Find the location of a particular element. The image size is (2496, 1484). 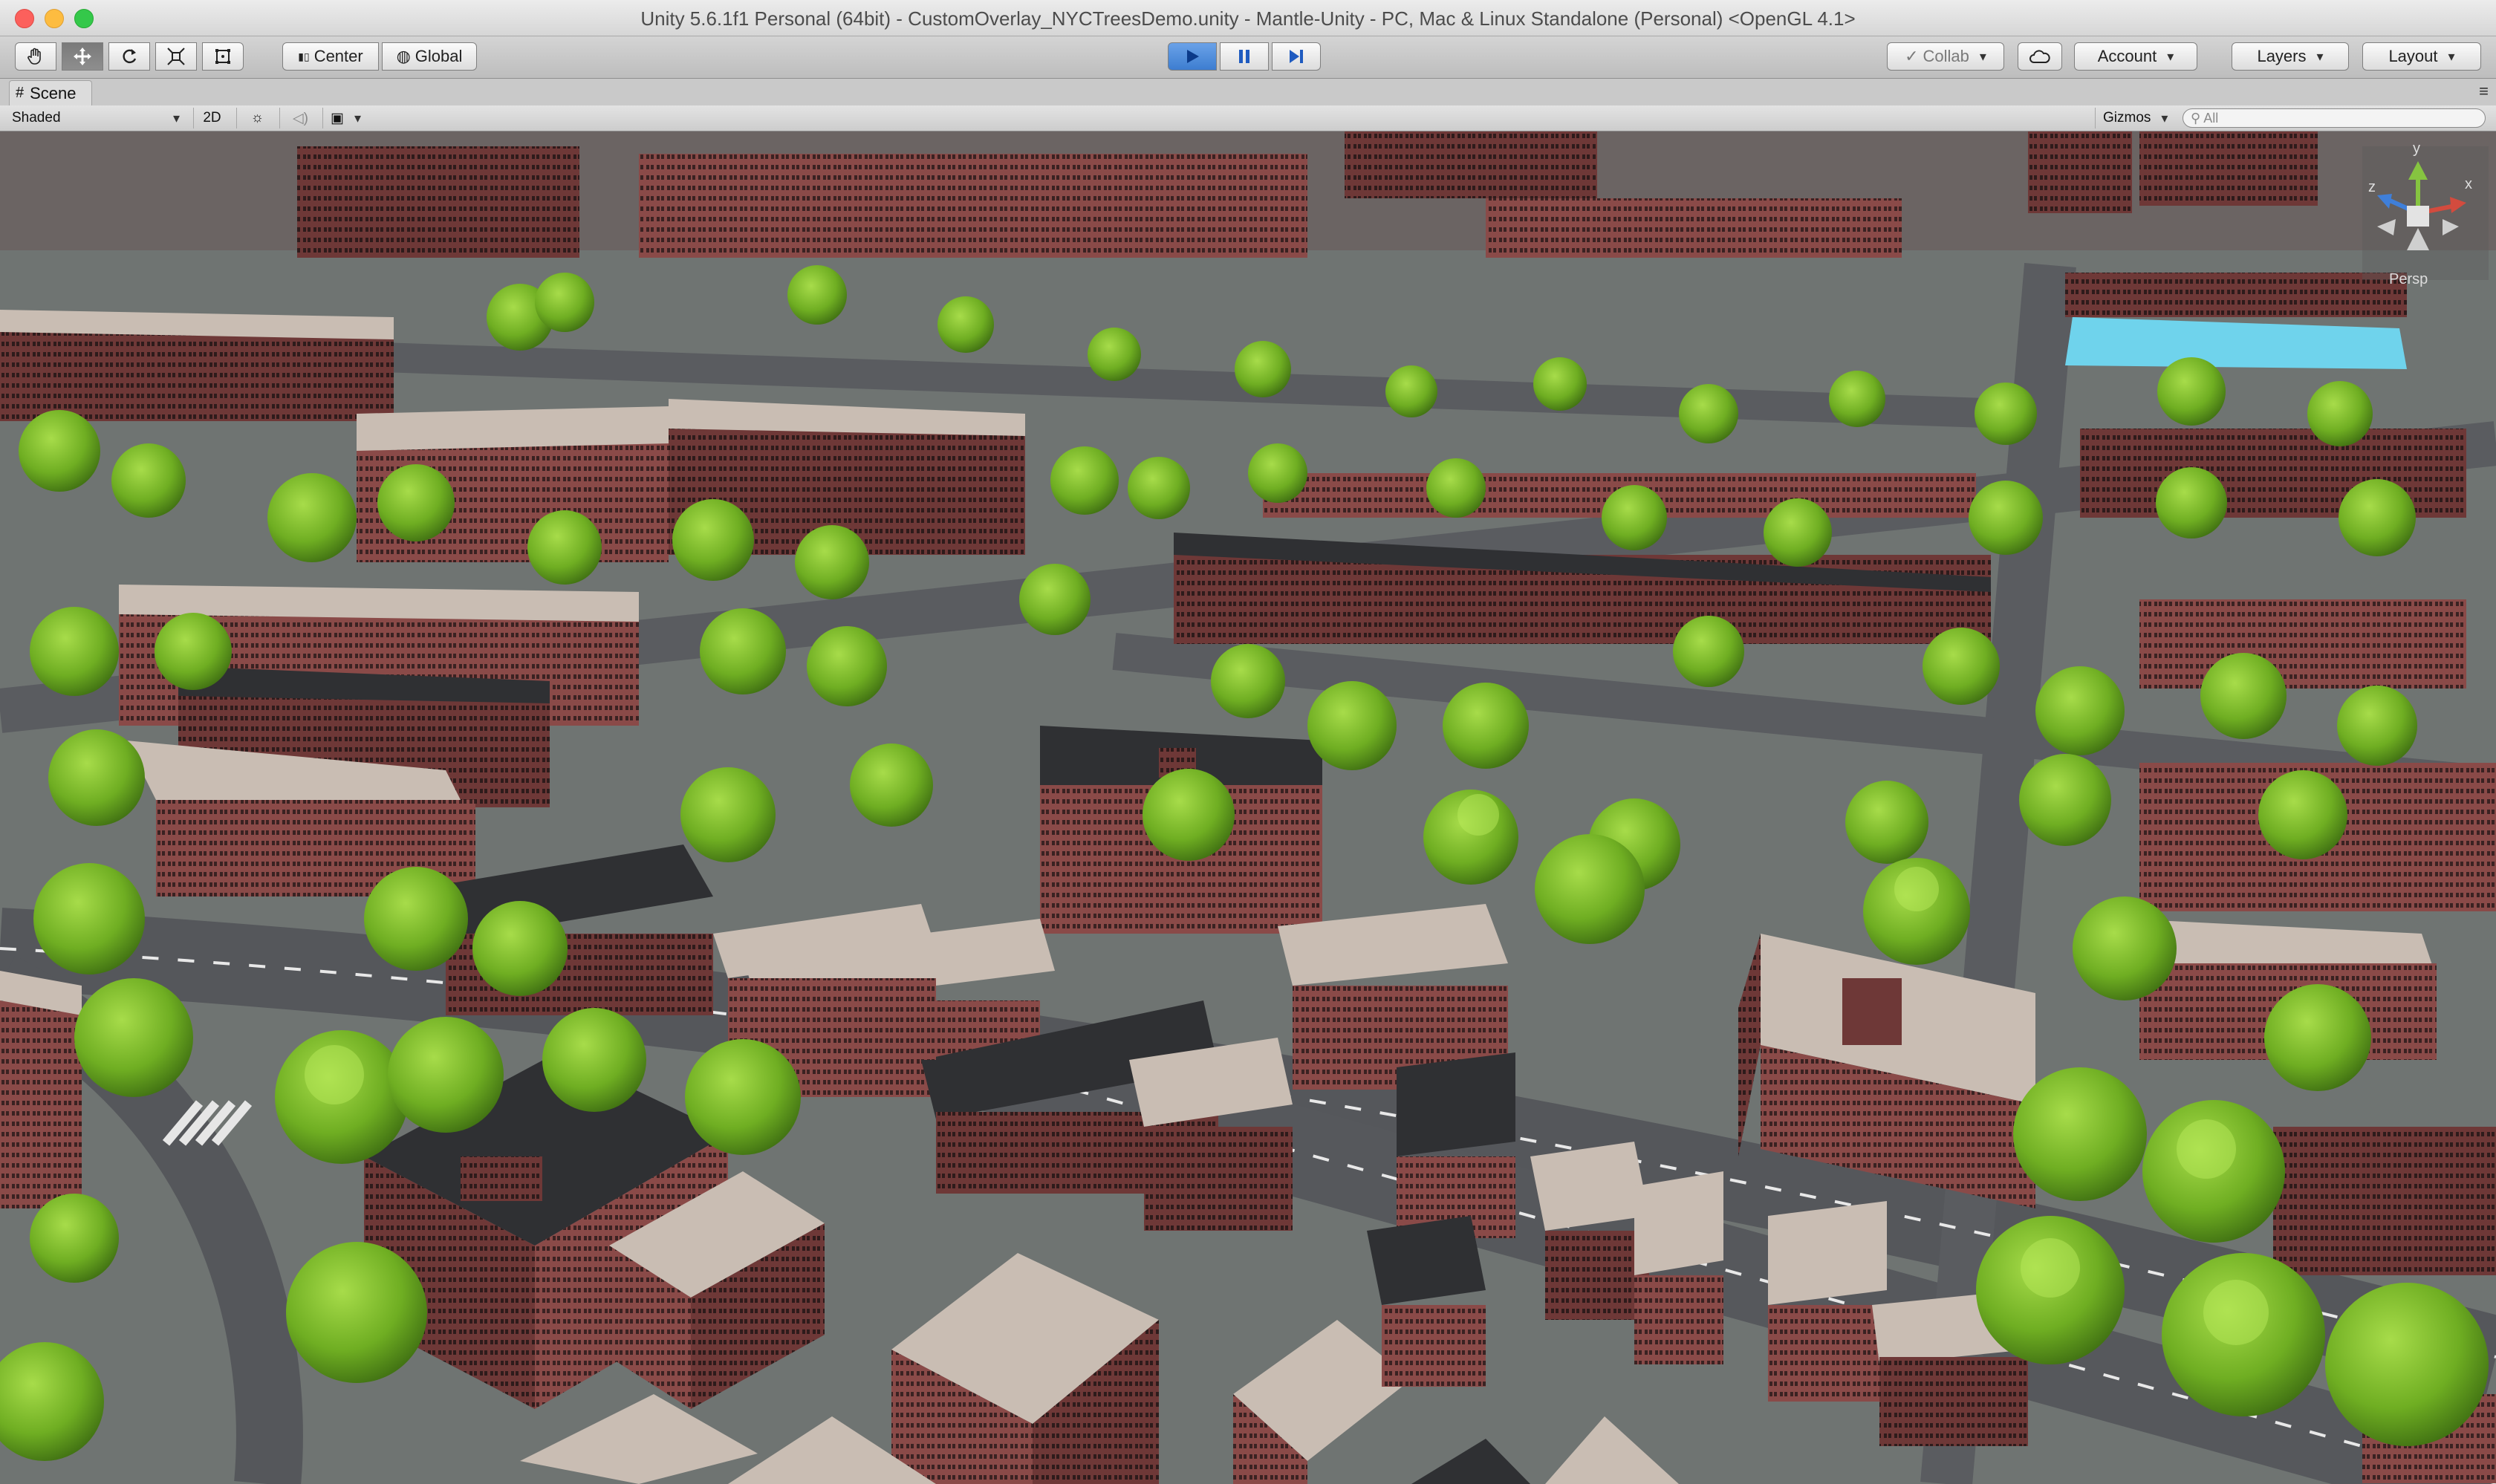

pivot-rotation-button: ◍ Global is located at coordinates (430, 57).